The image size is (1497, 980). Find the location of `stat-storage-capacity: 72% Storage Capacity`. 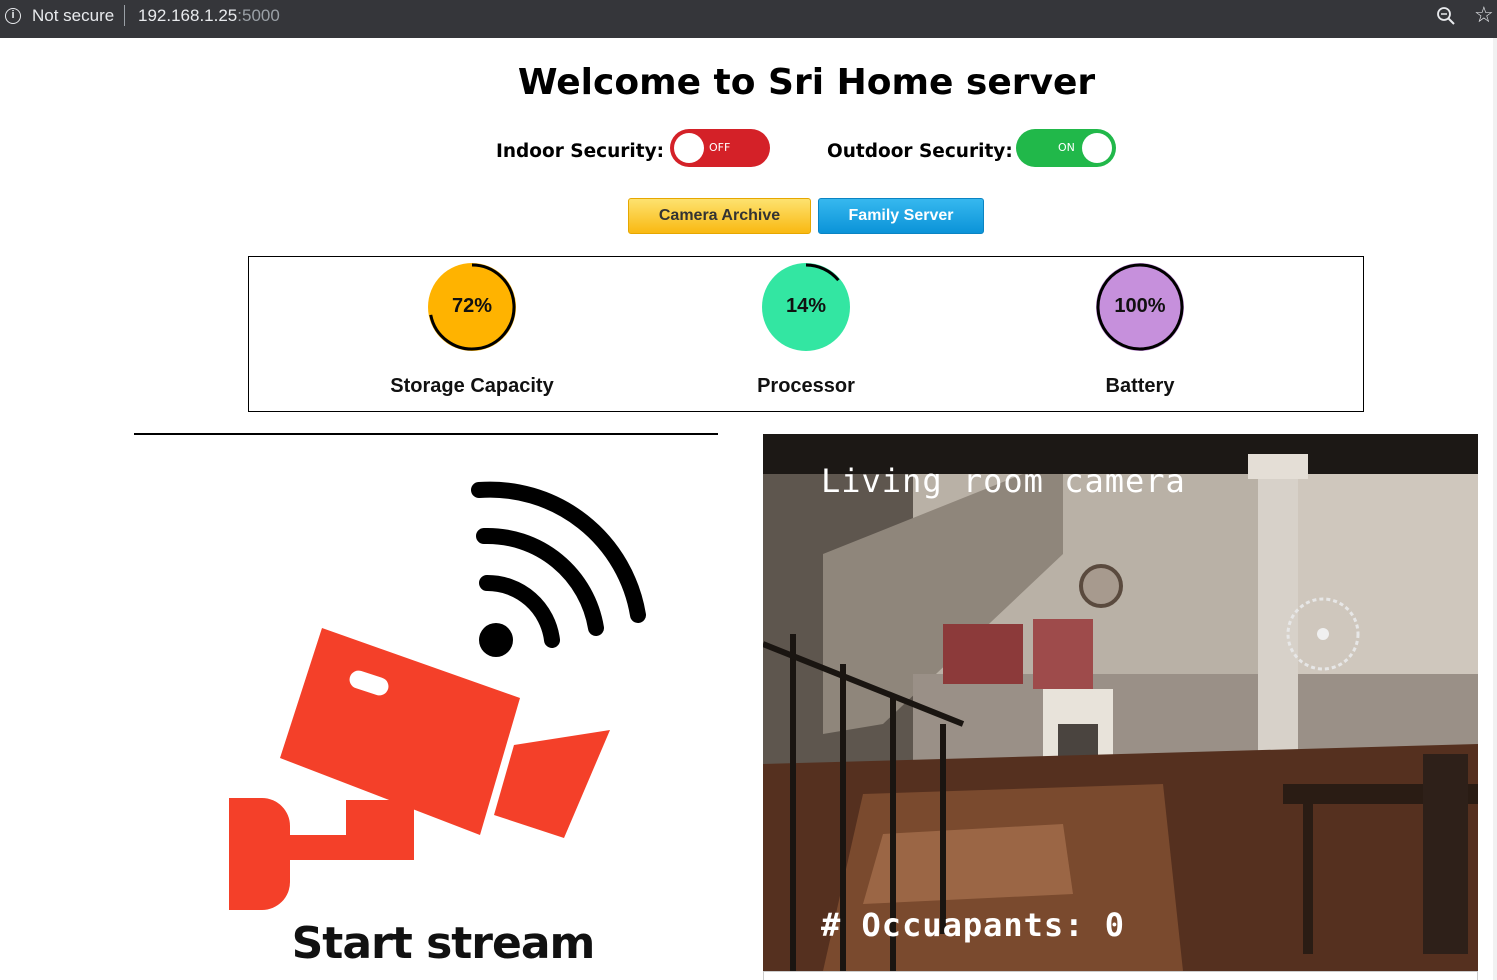

stat-storage-capacity: 72% Storage Capacity is located at coordinates (472, 334).